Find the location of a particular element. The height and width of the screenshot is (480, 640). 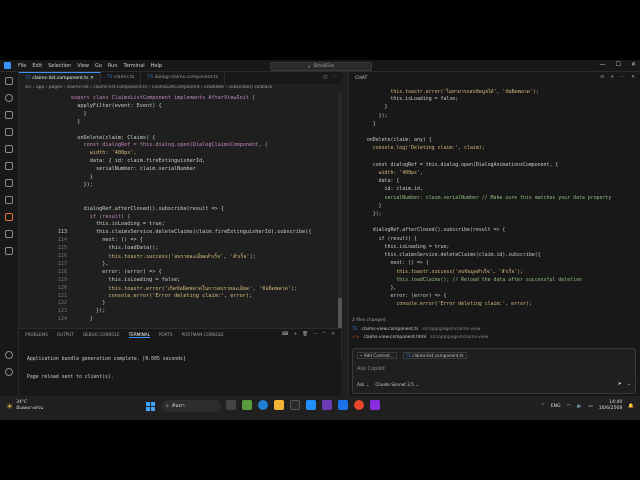

command-center-search: ⌕ StockFire is located at coordinates (321, 66).